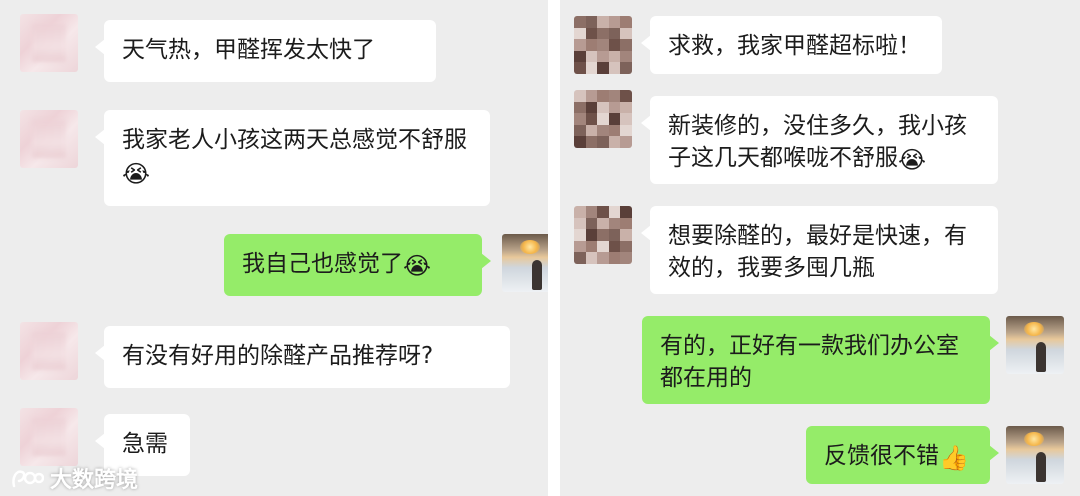  I want to click on message-bubble-outgoing: 我自己也感觉了😭, so click(357, 265).